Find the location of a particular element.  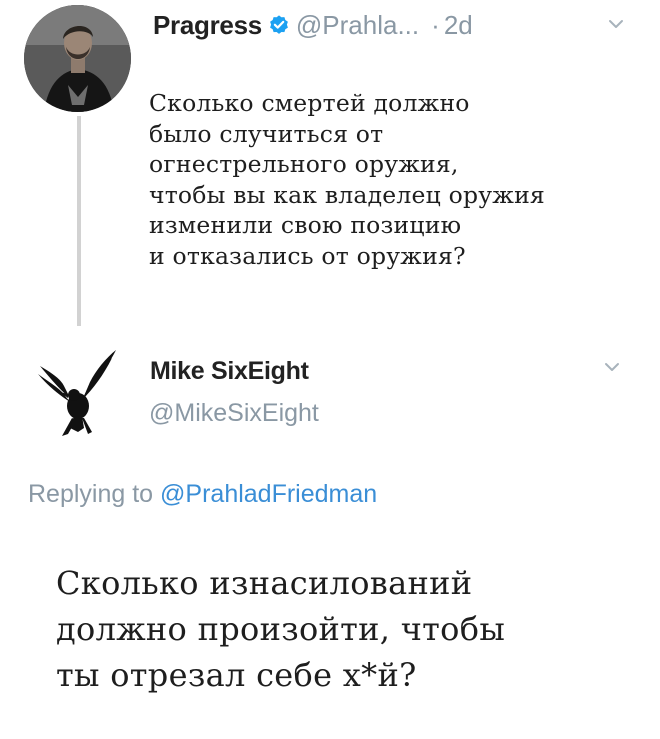

avatar is located at coordinates (77, 58).